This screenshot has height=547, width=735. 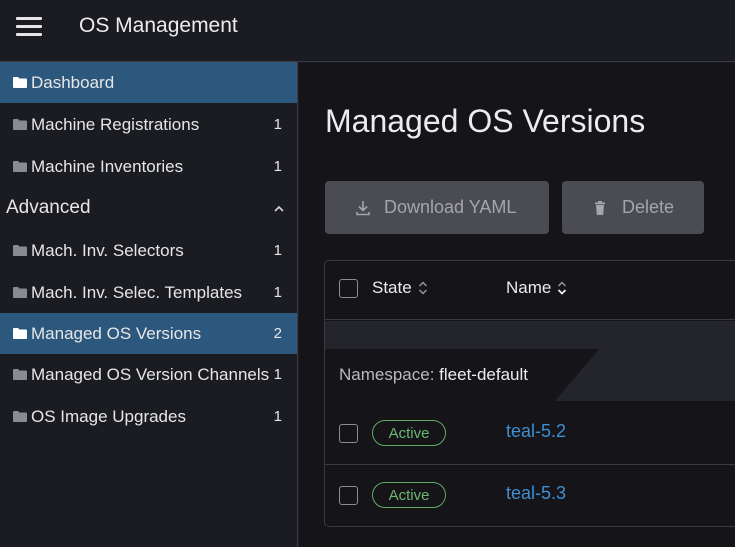 I want to click on sidebar-item-managed-os-version-channels: Managed OS Version Channels 1, so click(x=148, y=374).